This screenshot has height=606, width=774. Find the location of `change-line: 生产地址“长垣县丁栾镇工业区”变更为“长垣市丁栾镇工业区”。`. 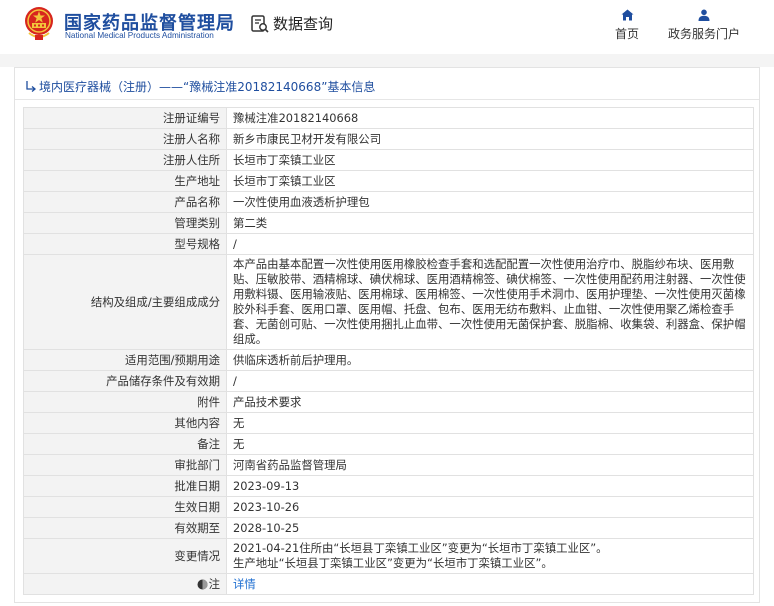

change-line: 生产地址“长垣县丁栾镇工业区”变更为“长垣市丁栾镇工业区”。 is located at coordinates (393, 563).